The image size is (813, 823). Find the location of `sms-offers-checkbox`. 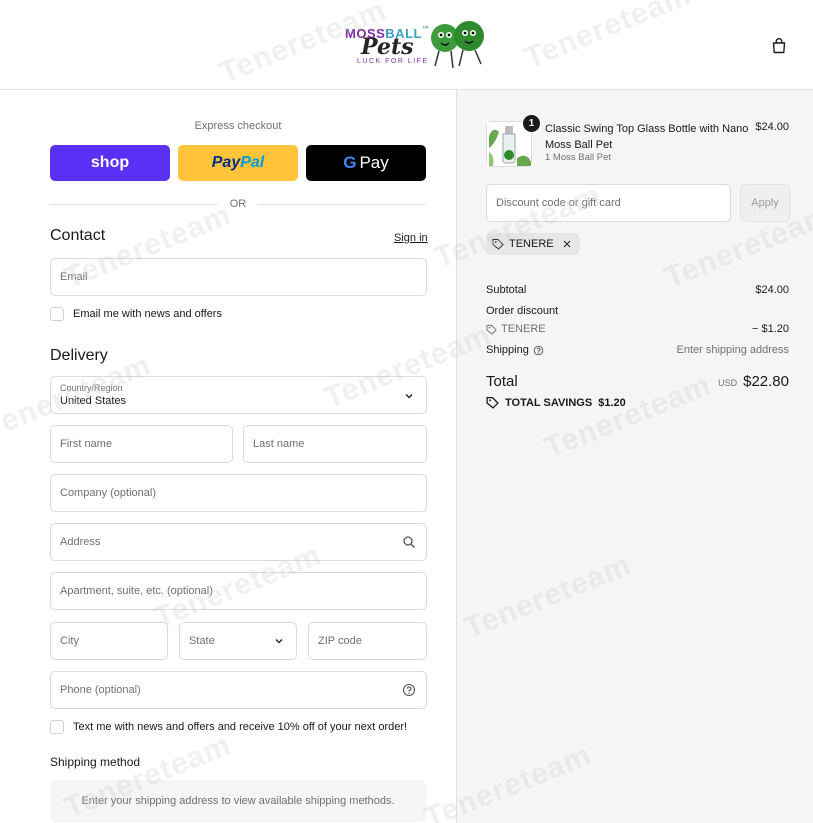

sms-offers-checkbox is located at coordinates (57, 727).